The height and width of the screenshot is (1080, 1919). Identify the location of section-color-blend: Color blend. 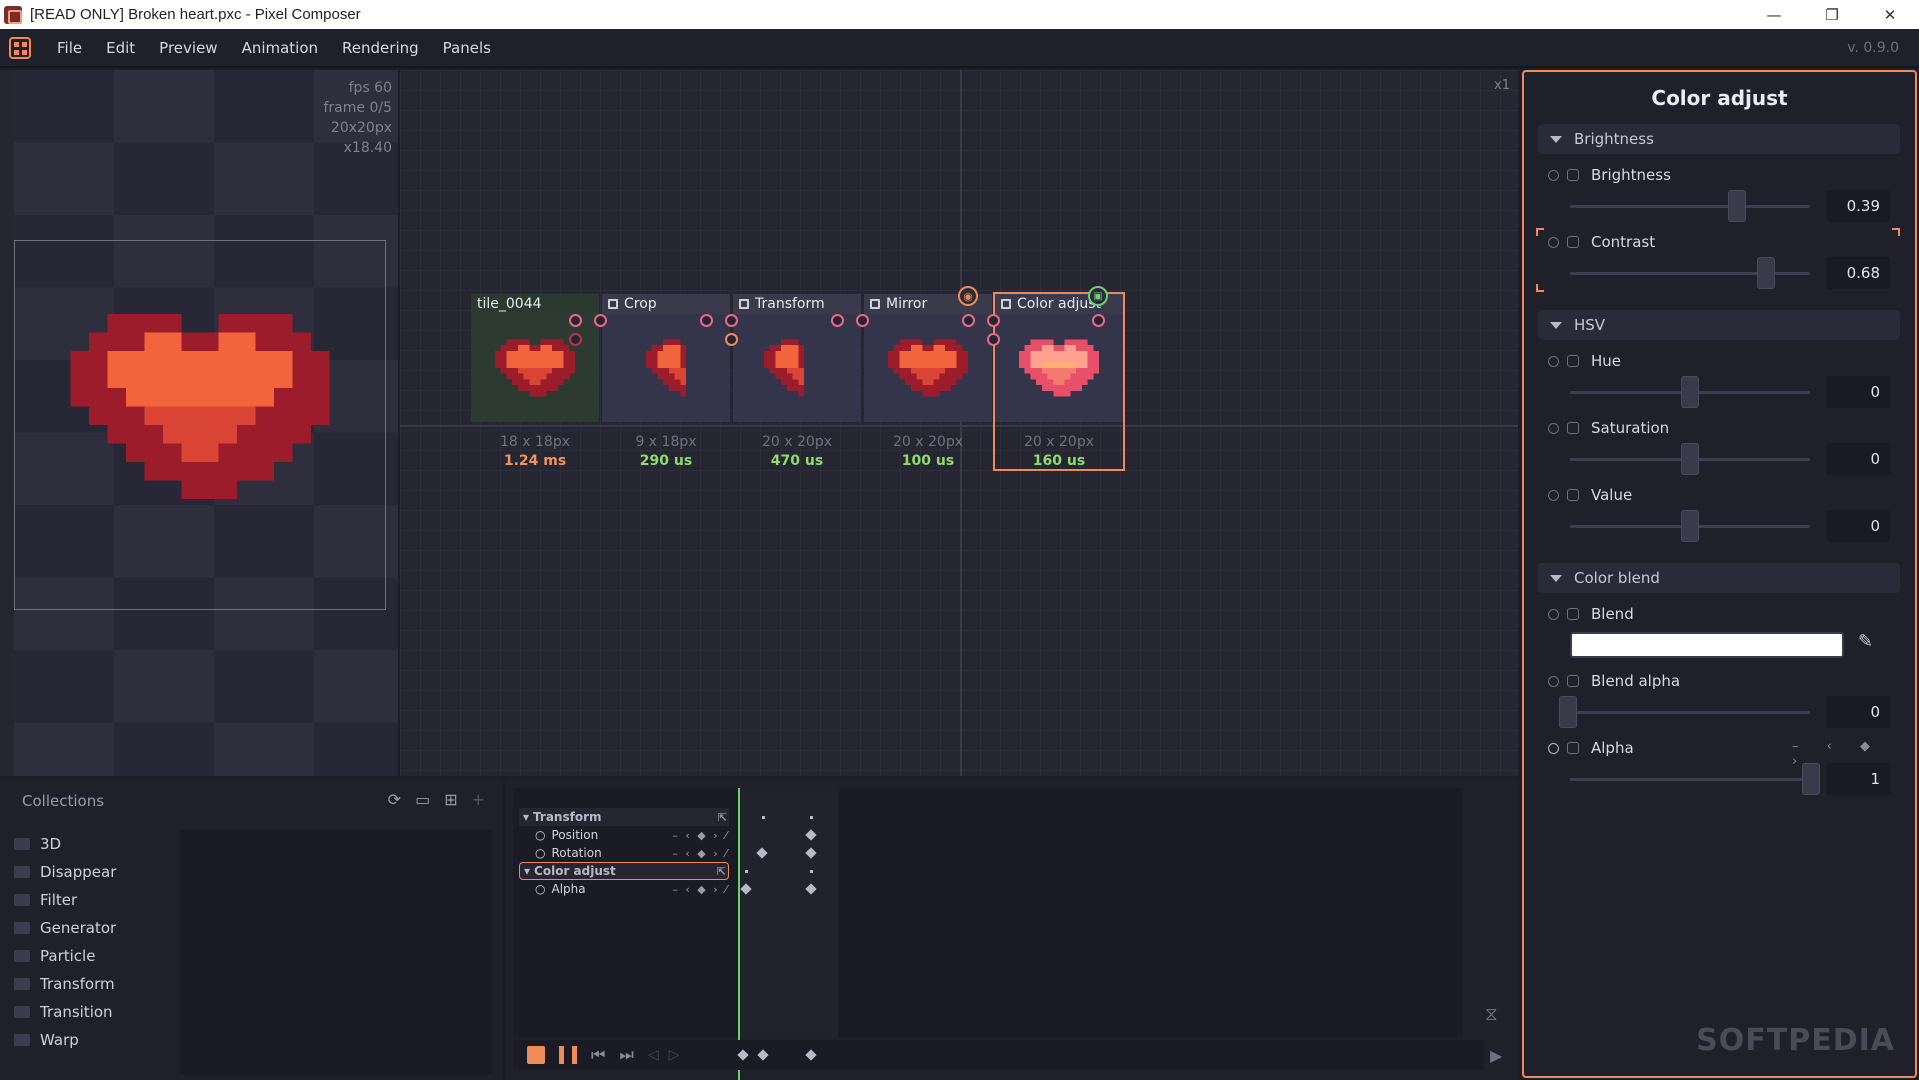
(1719, 578).